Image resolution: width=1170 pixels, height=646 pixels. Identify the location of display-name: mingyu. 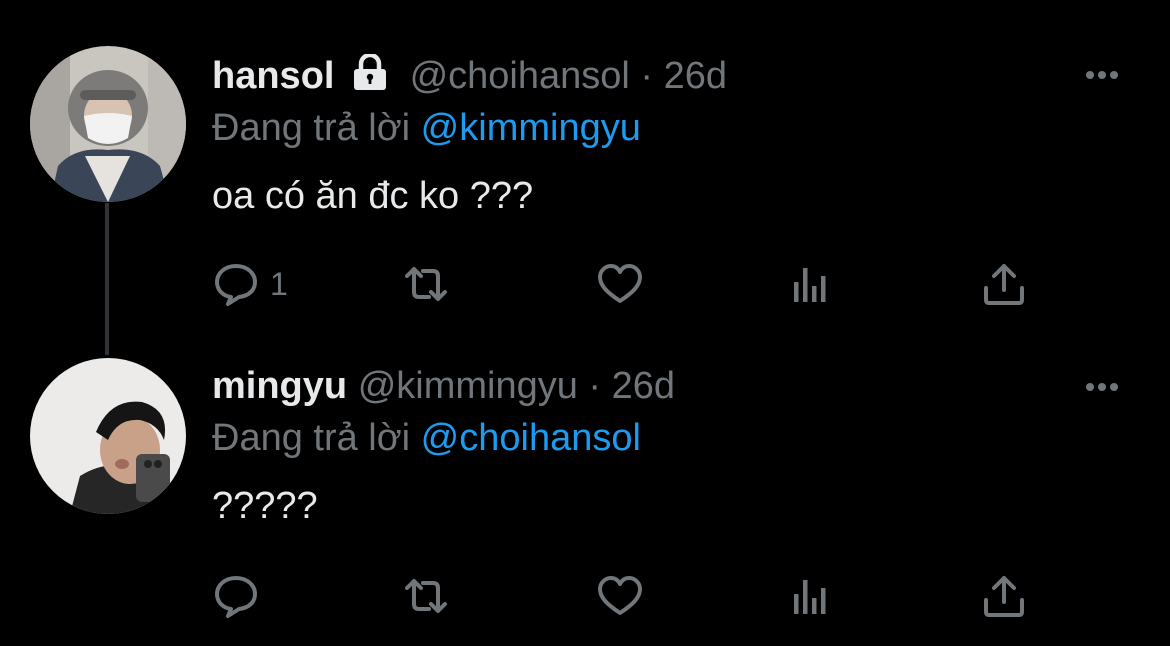
(279, 386).